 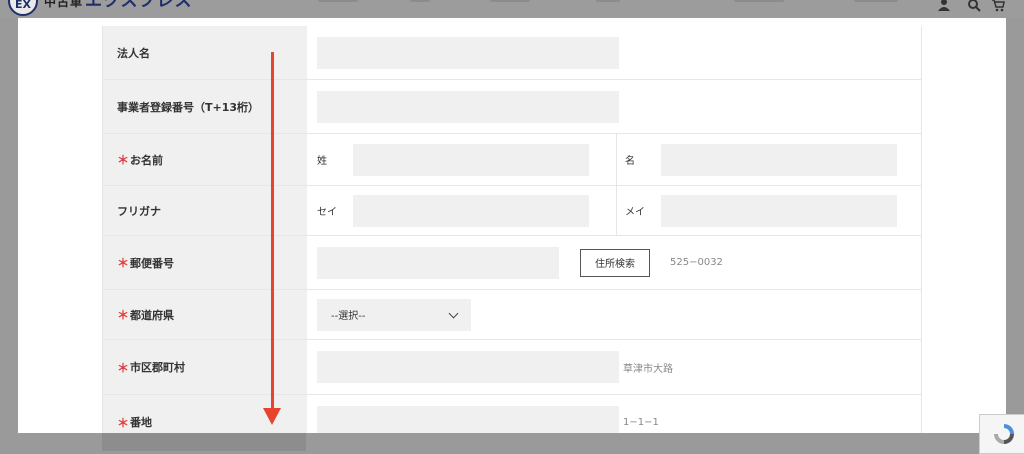 I want to click on recaptcha-badge, so click(x=1001, y=434).